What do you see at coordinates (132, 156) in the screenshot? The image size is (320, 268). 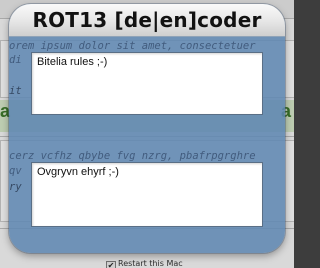 I see `background-text-line: cerz vcfhz qbybe fvg nzrg, pbafrpgrghre` at bounding box center [132, 156].